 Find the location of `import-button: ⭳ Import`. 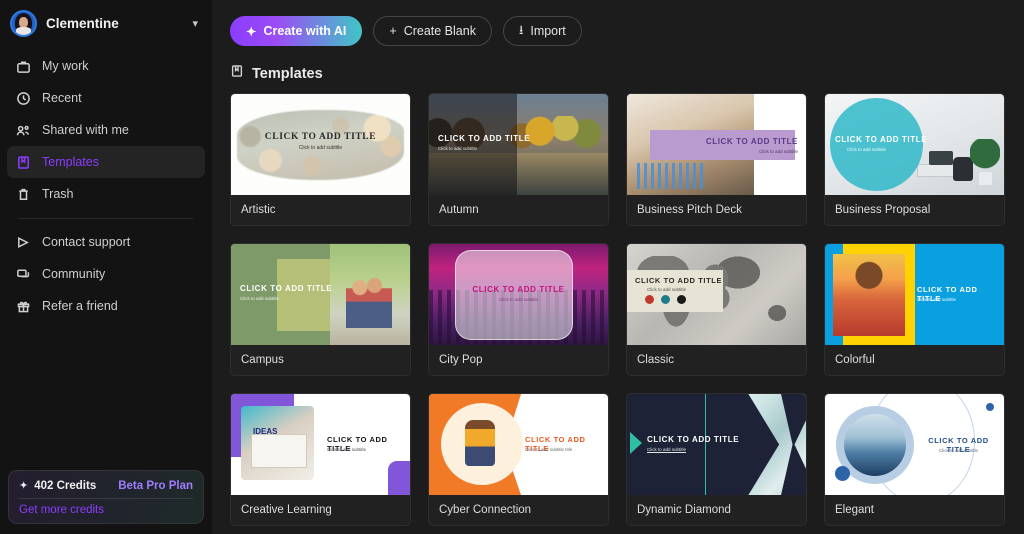

import-button: ⭳ Import is located at coordinates (542, 31).